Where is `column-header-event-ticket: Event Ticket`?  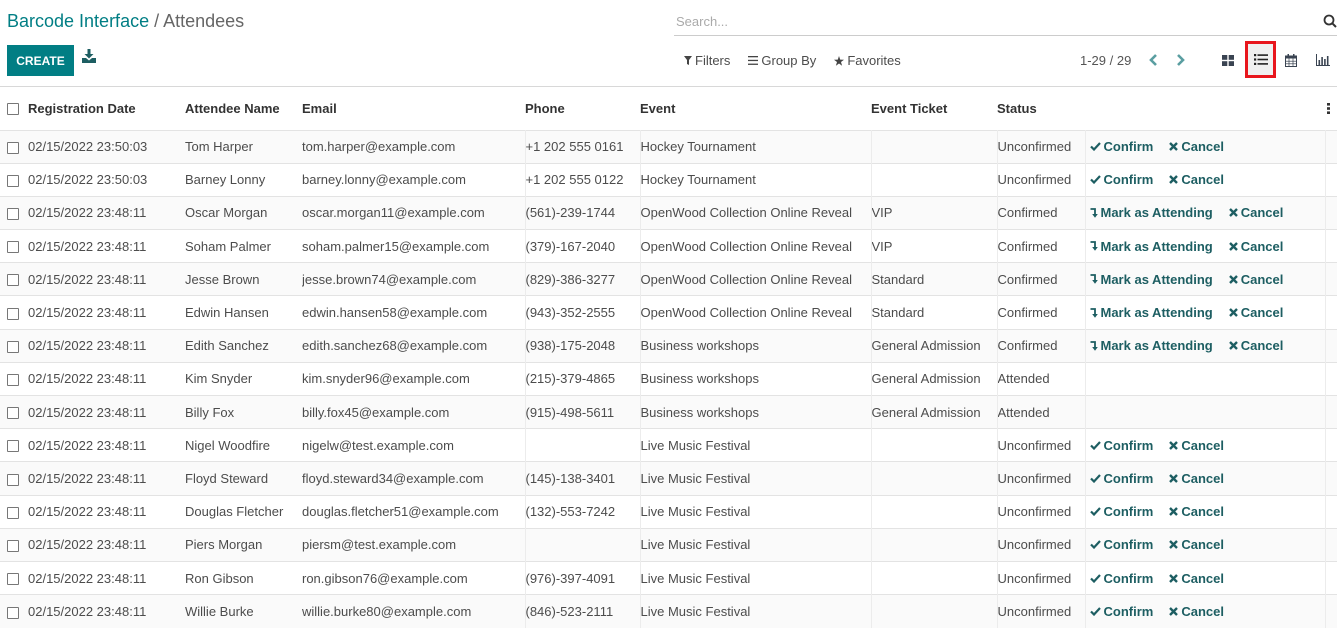 column-header-event-ticket: Event Ticket is located at coordinates (934, 108).